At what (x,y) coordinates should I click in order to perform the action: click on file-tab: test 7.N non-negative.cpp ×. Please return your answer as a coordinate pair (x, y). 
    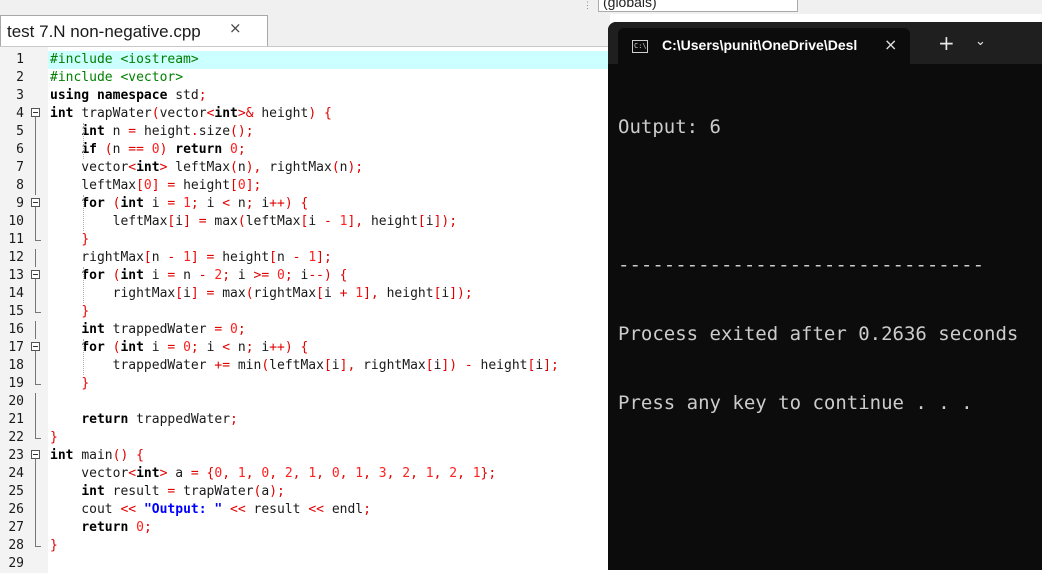
    Looking at the image, I should click on (134, 30).